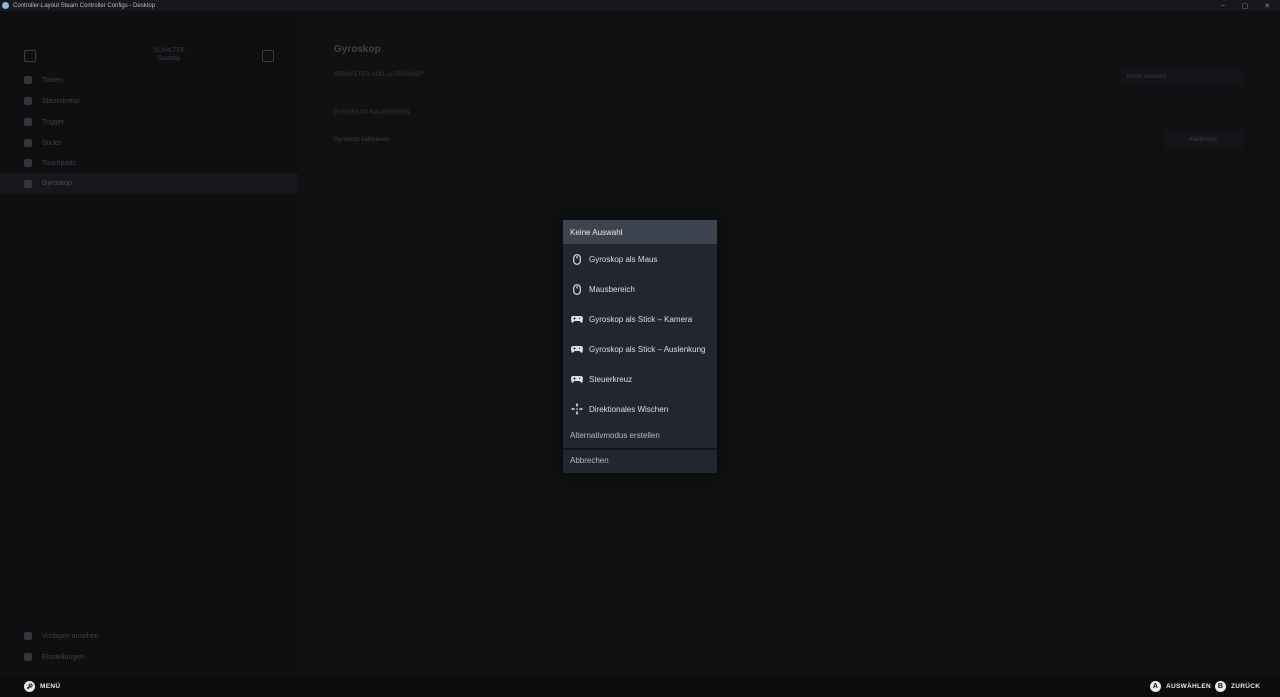 This screenshot has height=697, width=1280. What do you see at coordinates (1155, 686) in the screenshot?
I see `a-button-icon: A` at bounding box center [1155, 686].